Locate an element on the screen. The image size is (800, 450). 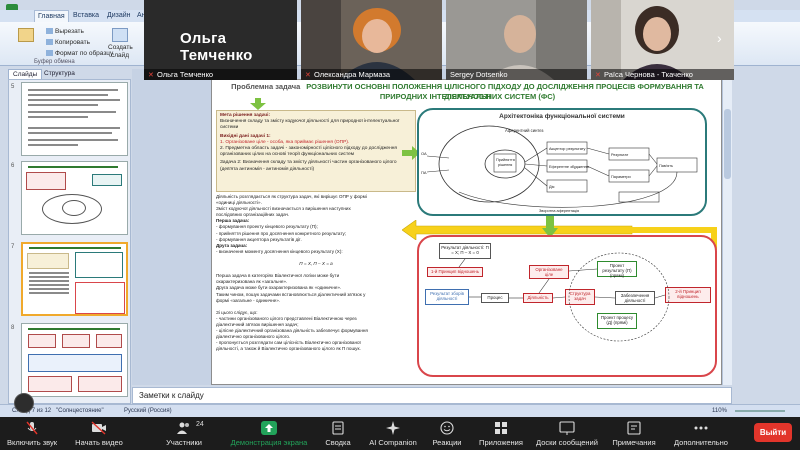
video-off-icon is located at coordinates (98, 428).